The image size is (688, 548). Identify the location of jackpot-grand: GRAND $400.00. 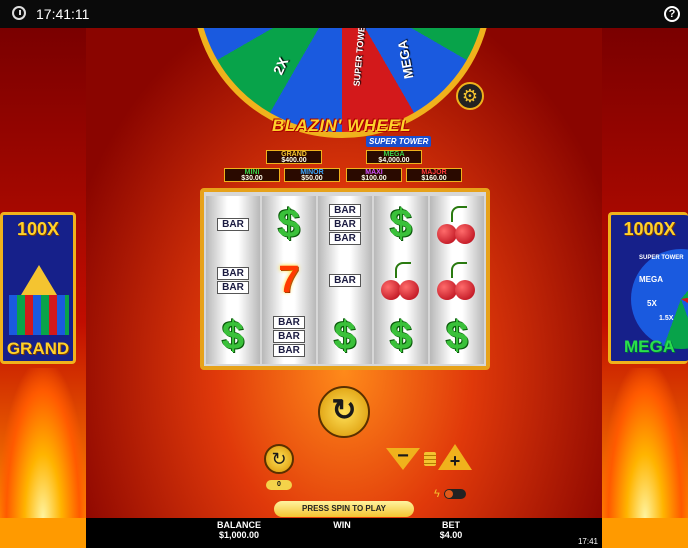
(294, 157).